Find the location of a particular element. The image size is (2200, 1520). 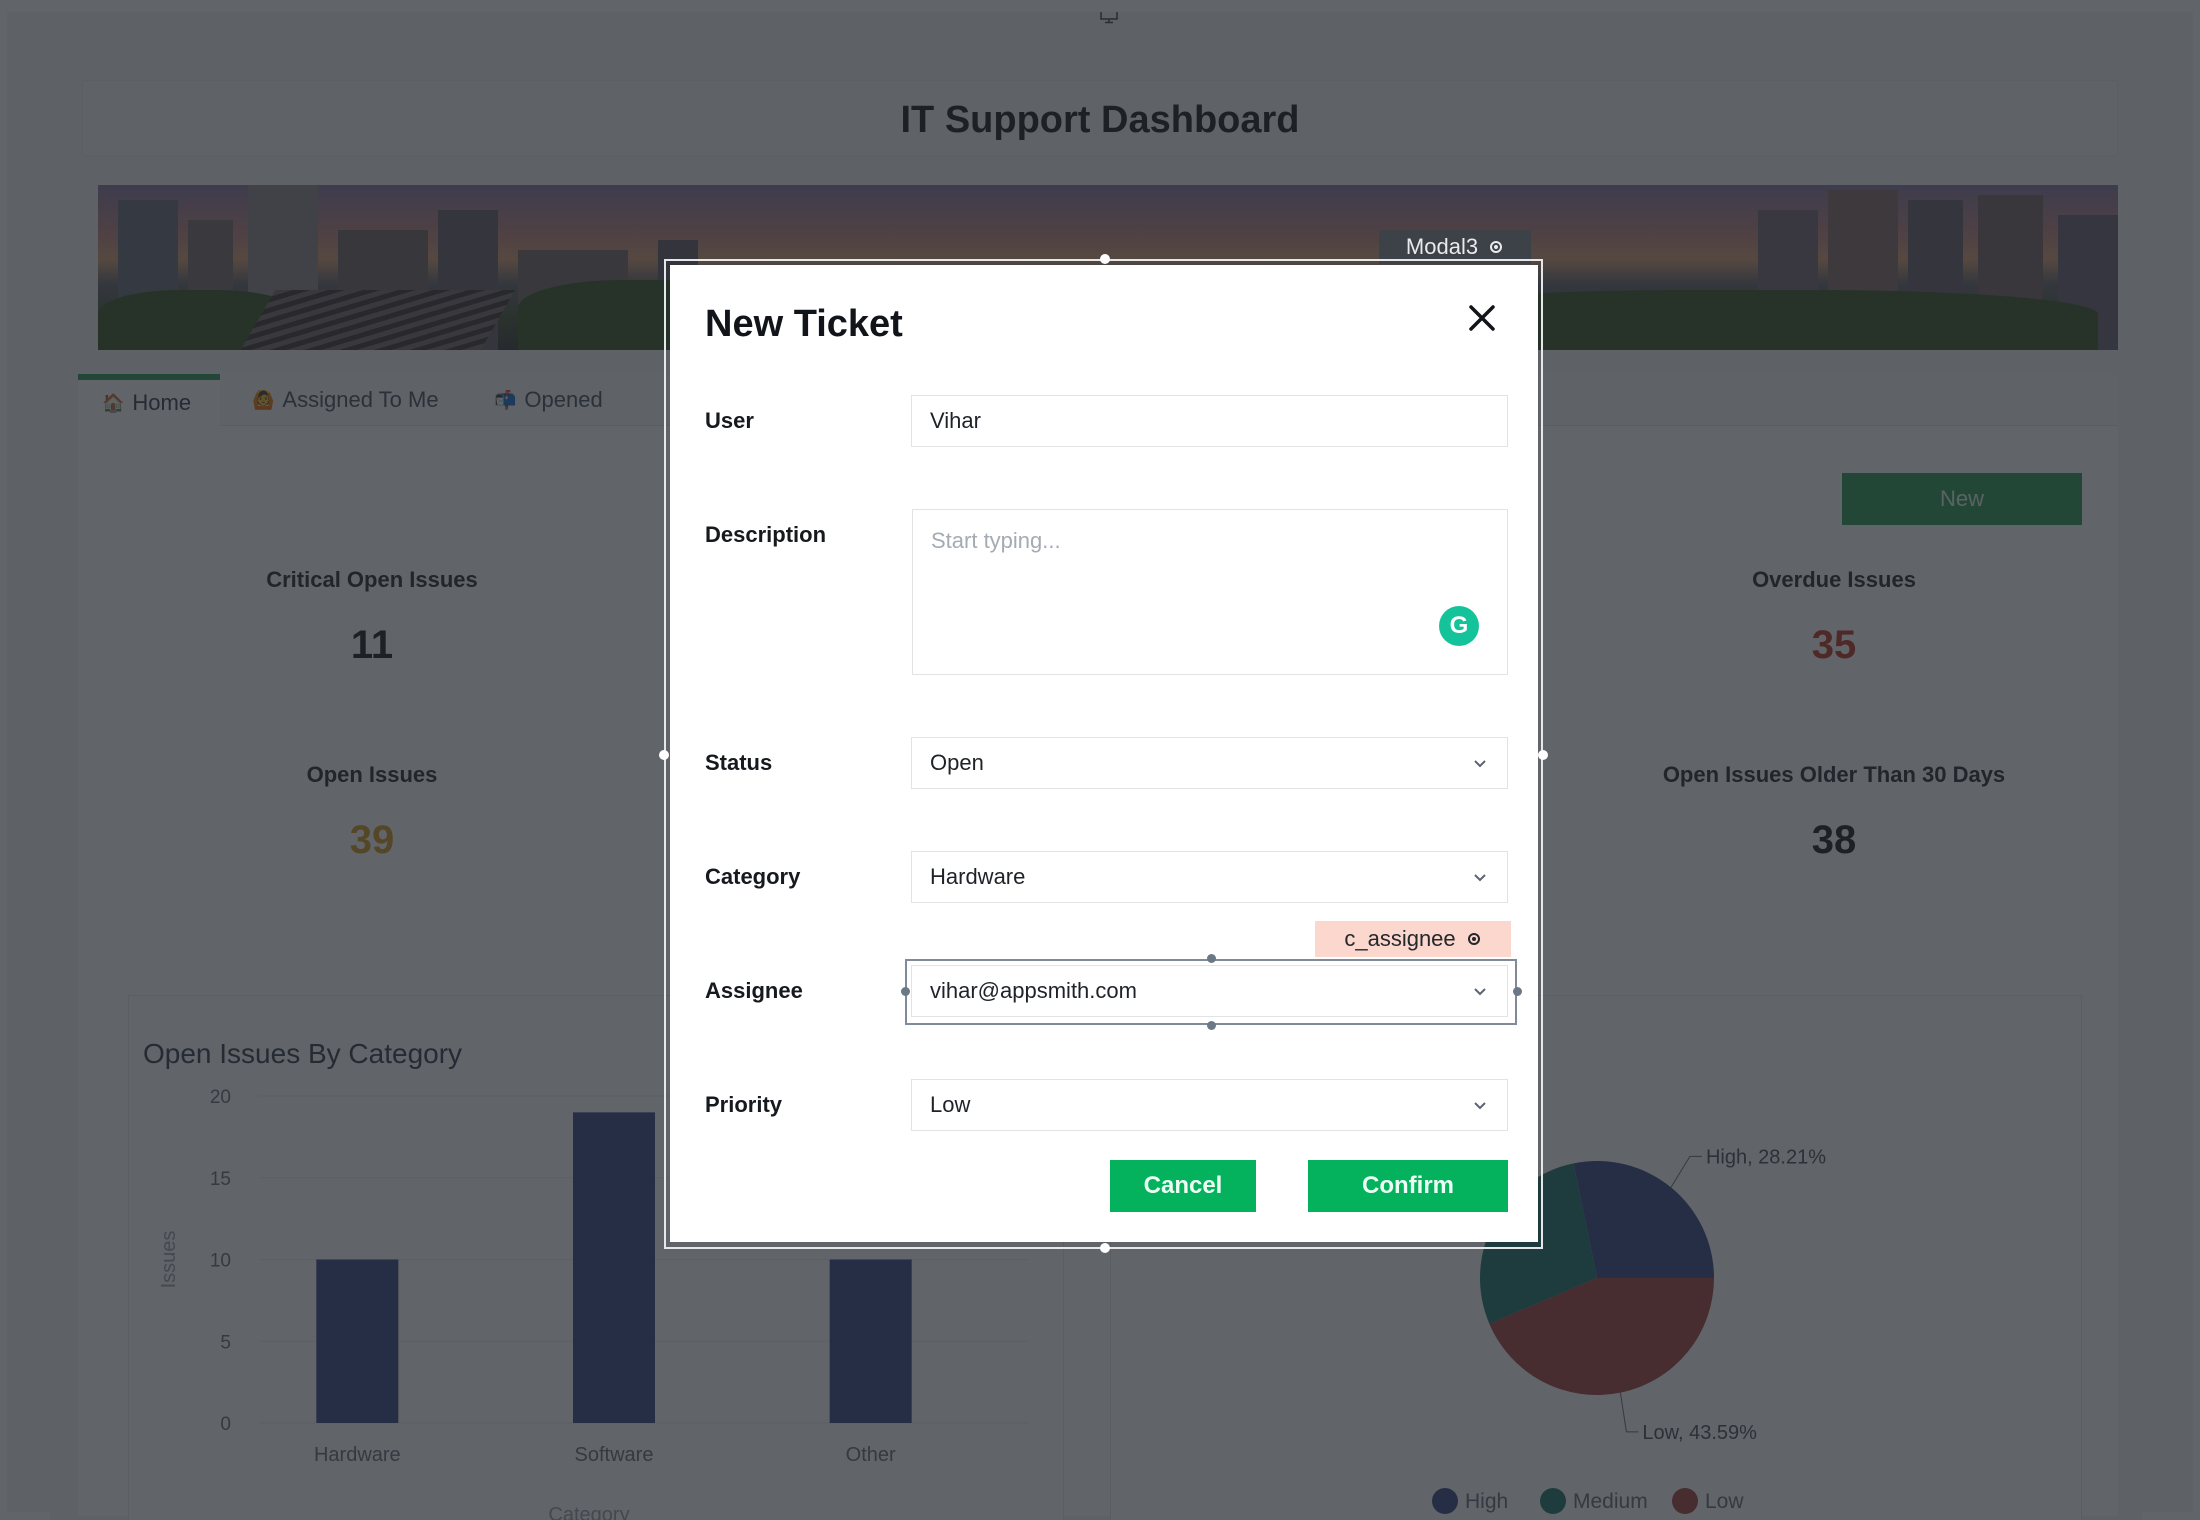

category-value: Hardware is located at coordinates (978, 876).